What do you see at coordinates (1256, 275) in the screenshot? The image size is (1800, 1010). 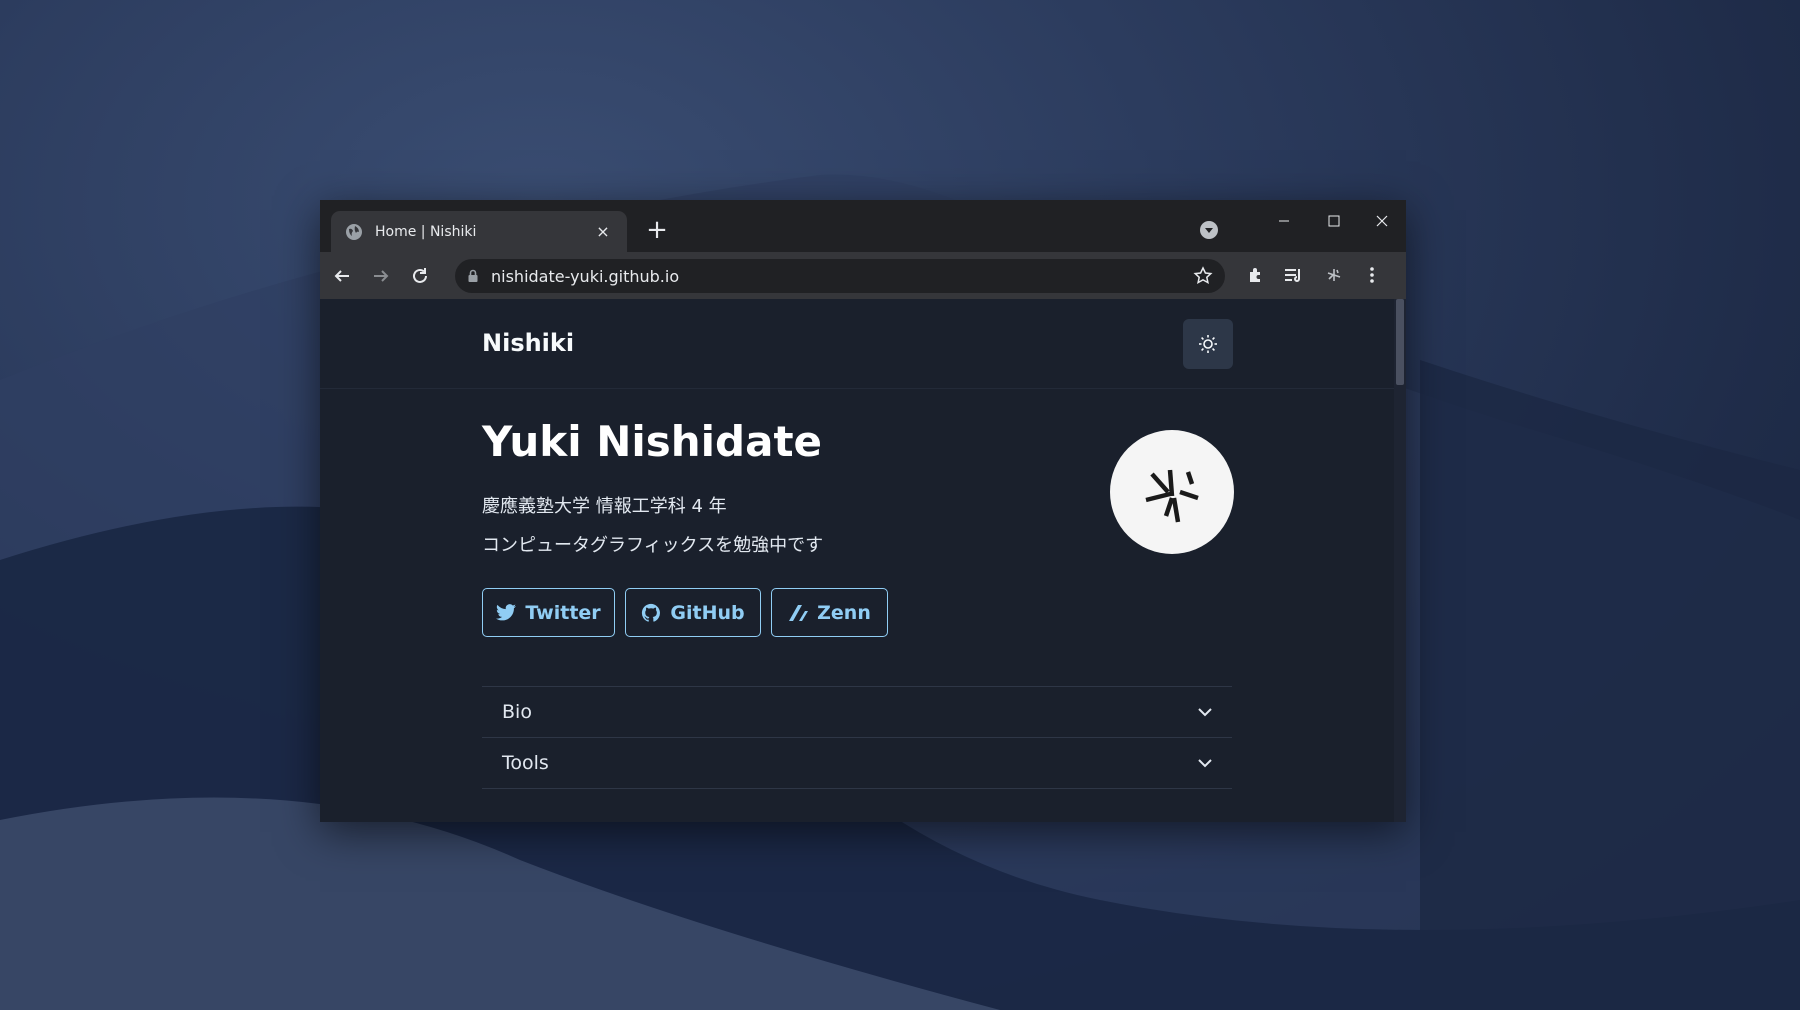 I see `extensions-icon` at bounding box center [1256, 275].